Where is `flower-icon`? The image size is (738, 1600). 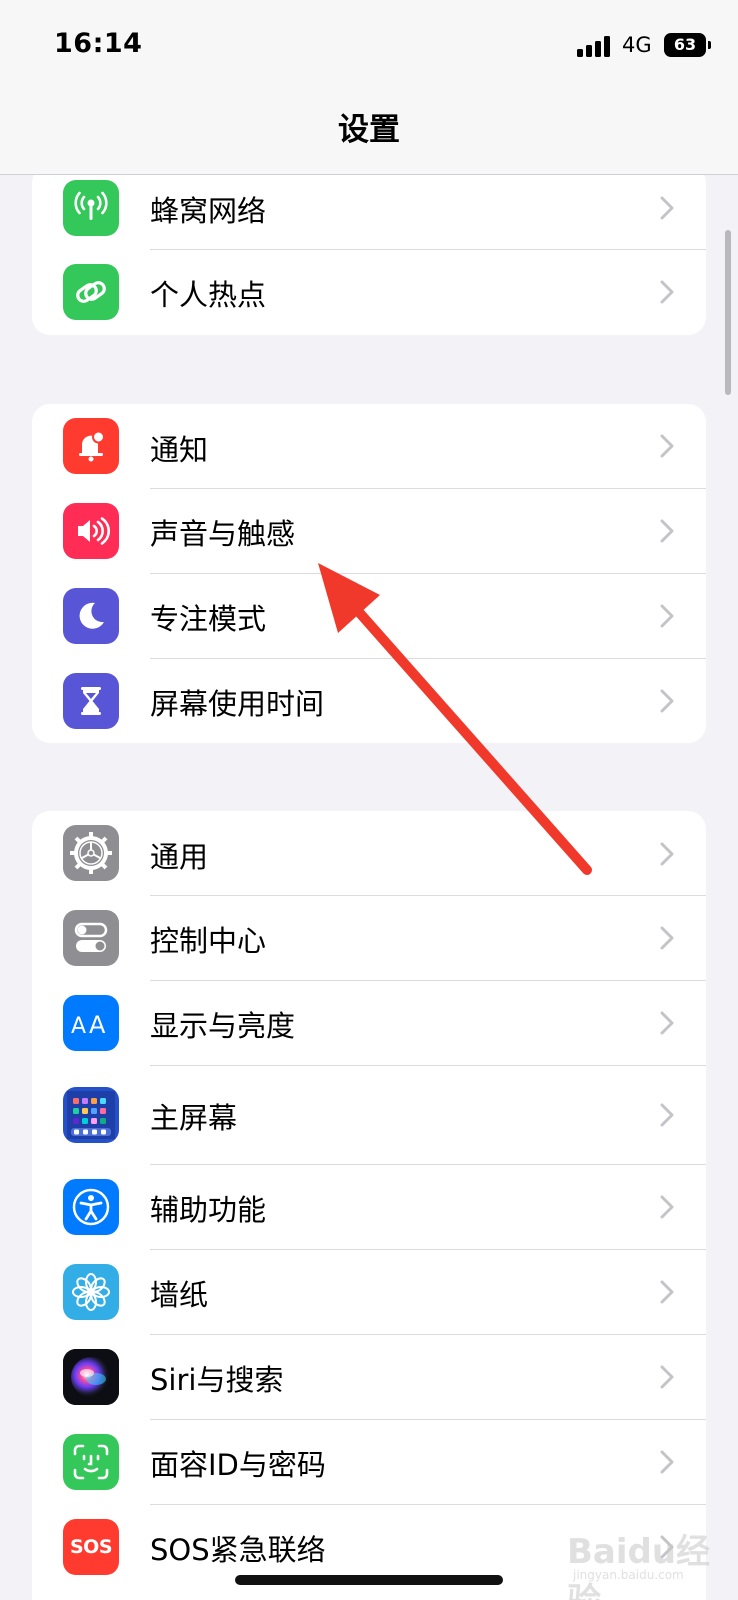
flower-icon is located at coordinates (91, 1292).